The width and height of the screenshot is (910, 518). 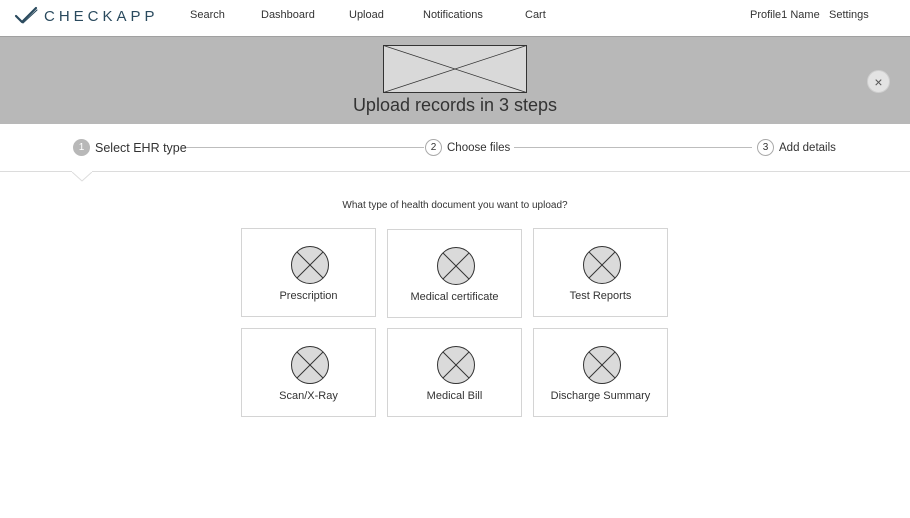 I want to click on step-number: 2, so click(x=433, y=147).